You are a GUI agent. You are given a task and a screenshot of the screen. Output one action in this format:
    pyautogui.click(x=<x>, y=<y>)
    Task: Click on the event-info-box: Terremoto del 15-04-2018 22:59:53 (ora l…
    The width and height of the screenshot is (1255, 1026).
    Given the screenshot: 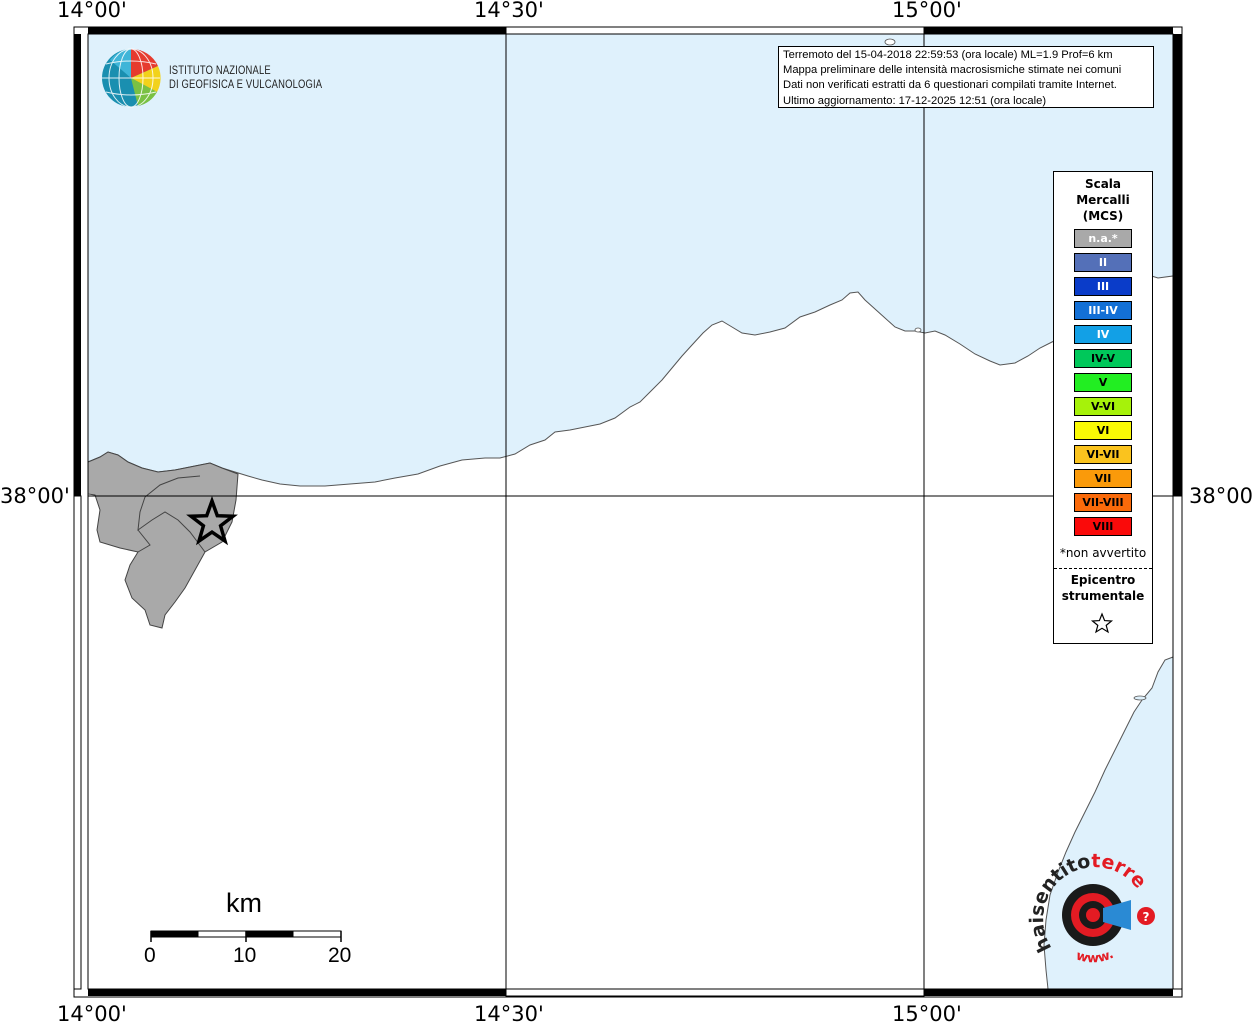 What is the action you would take?
    pyautogui.click(x=966, y=77)
    